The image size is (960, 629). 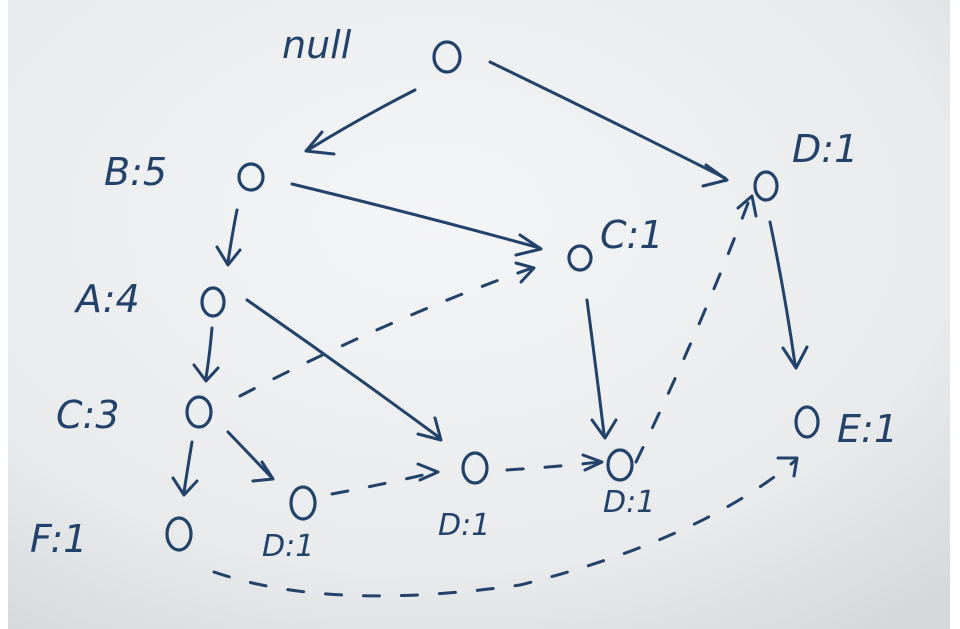 What do you see at coordinates (106, 299) in the screenshot?
I see `label-a: A:4` at bounding box center [106, 299].